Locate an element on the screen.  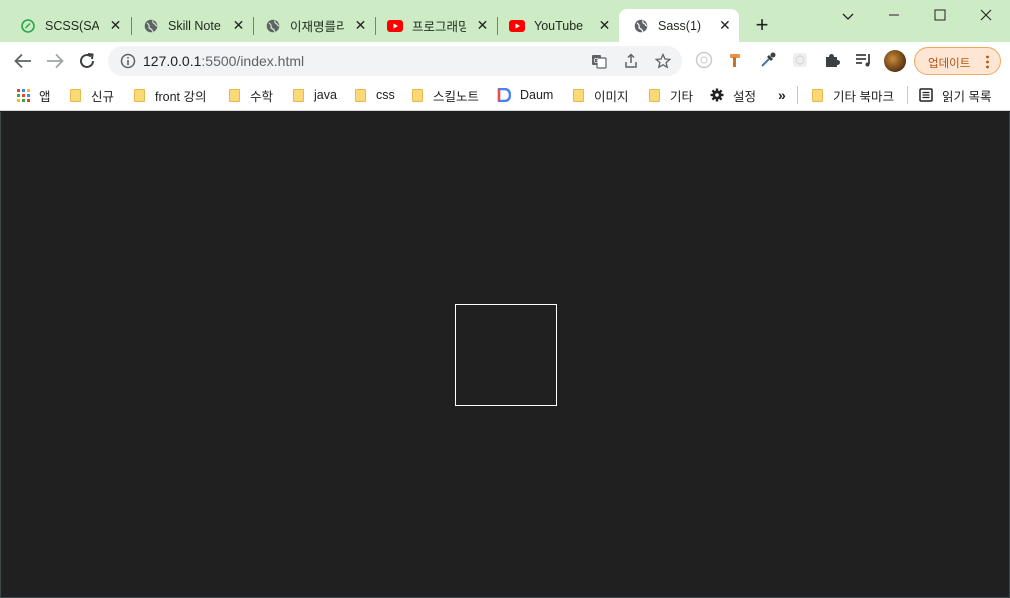
arrow-right-icon is located at coordinates (55, 61).